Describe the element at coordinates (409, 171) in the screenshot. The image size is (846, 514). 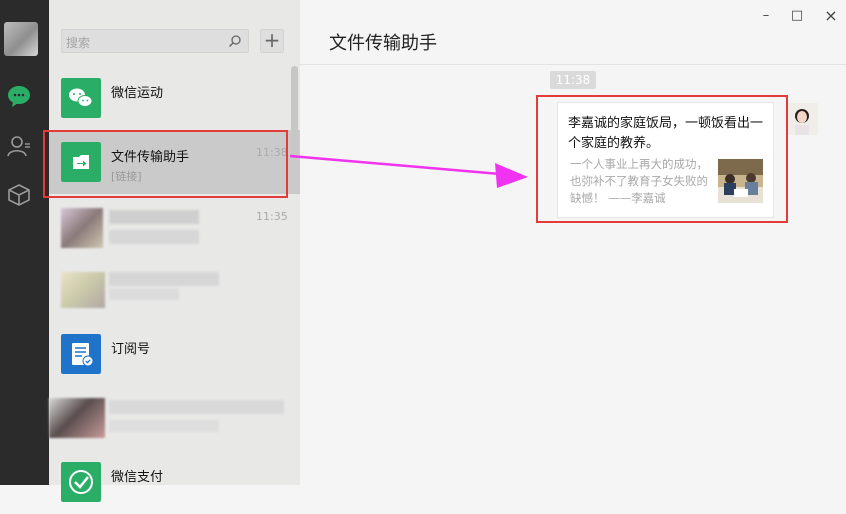
I see `annotation-arrow` at that location.